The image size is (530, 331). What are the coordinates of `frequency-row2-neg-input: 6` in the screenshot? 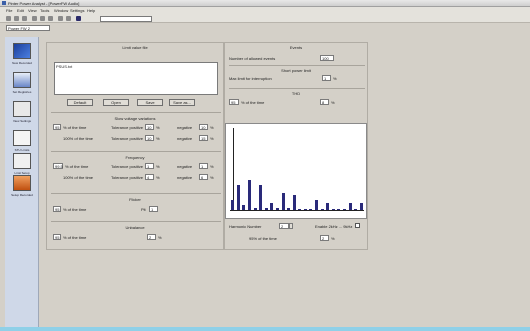 It's located at (203, 177).